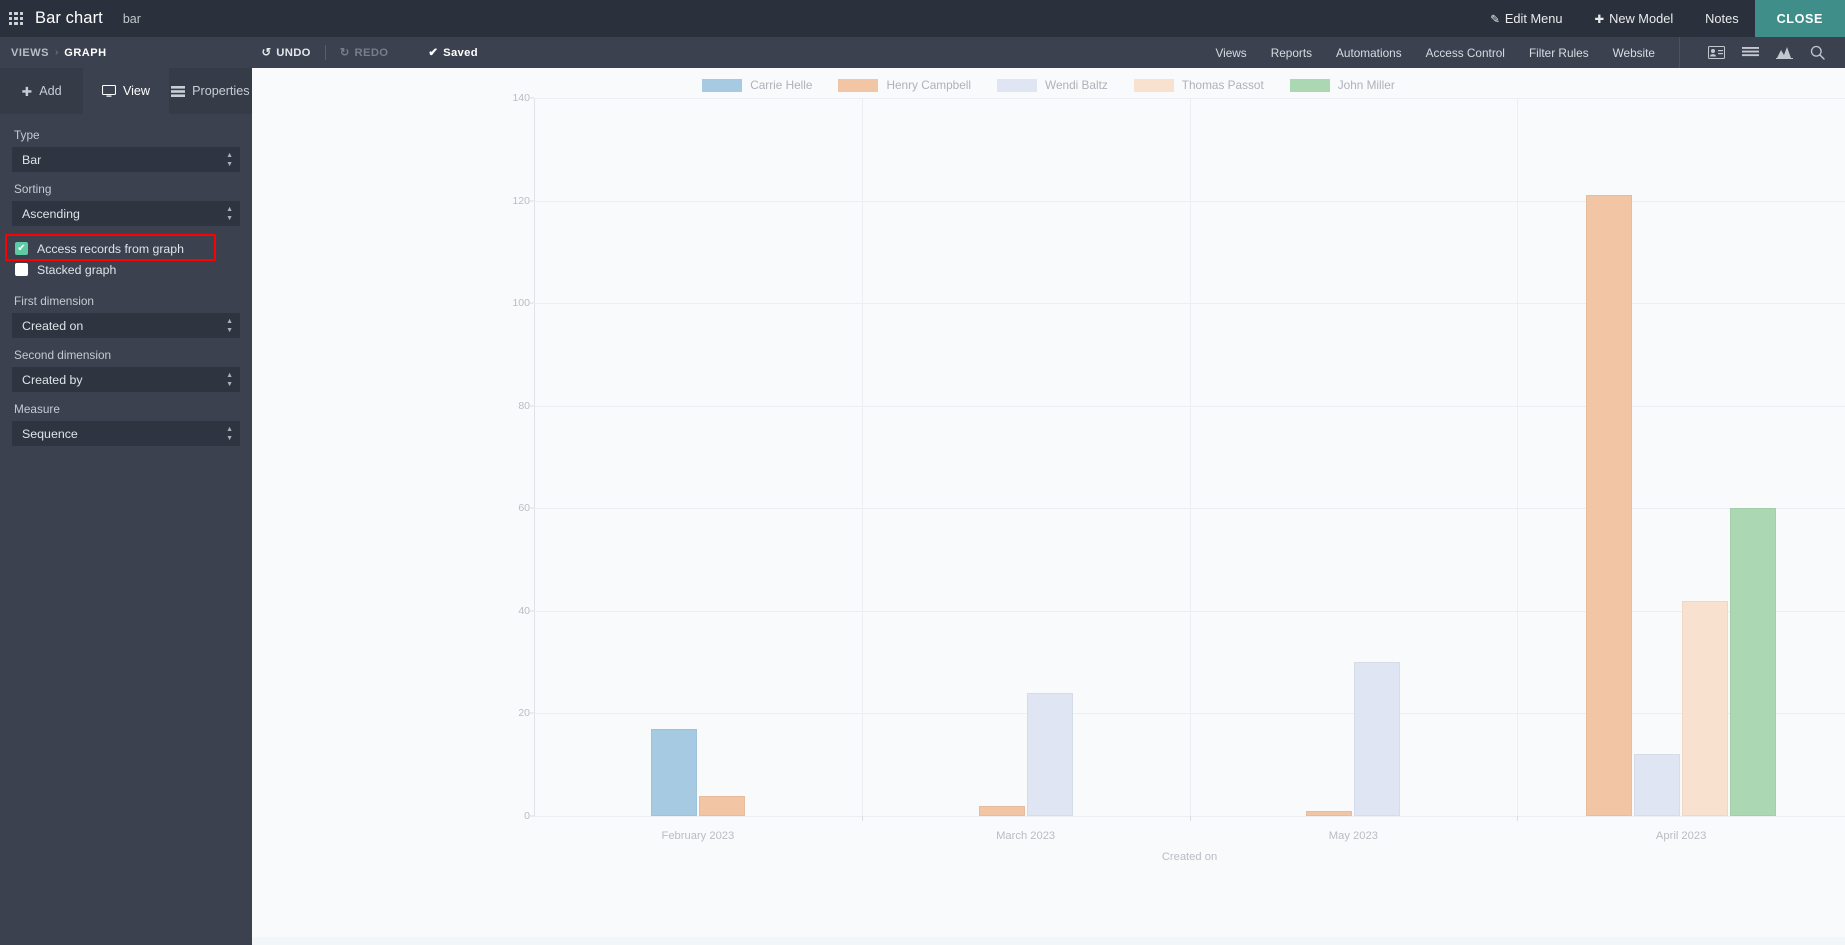  I want to click on legend-item: Carrie Helle, so click(757, 85).